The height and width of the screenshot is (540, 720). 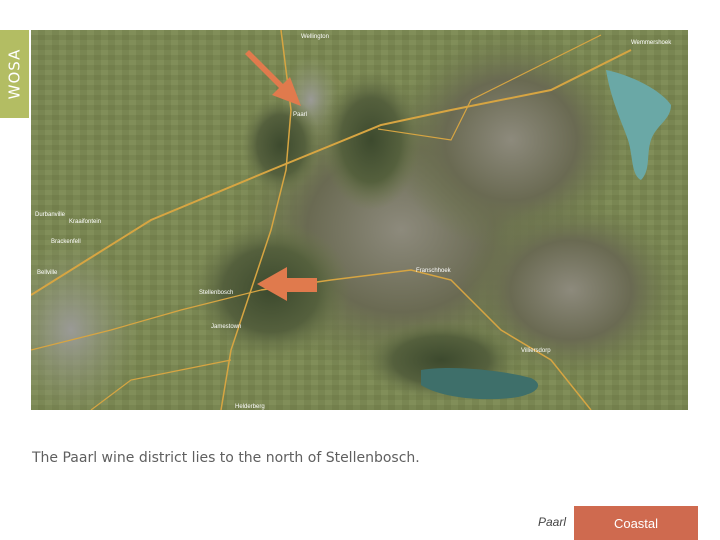 I want to click on map-label: Paarl, so click(x=300, y=115).